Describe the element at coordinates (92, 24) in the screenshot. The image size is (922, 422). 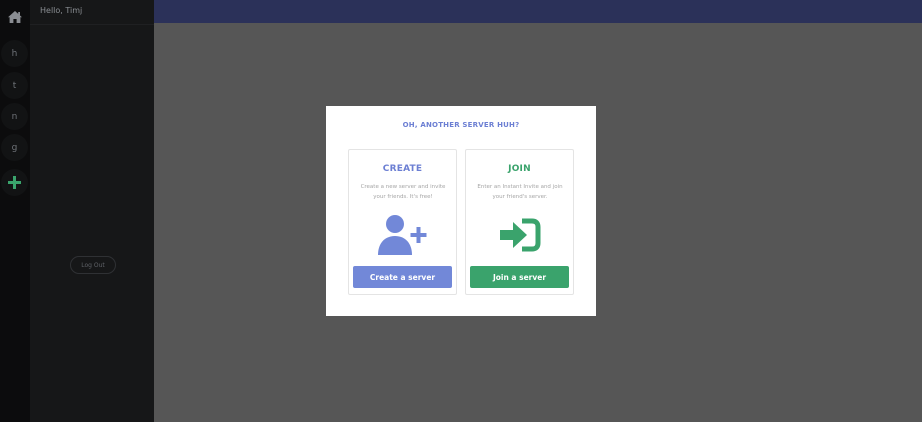
I see `sidebar-divider` at that location.